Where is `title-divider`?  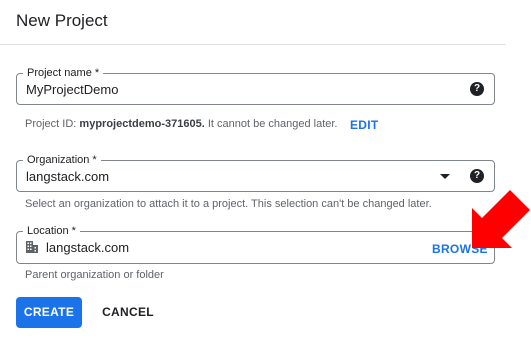 title-divider is located at coordinates (253, 44).